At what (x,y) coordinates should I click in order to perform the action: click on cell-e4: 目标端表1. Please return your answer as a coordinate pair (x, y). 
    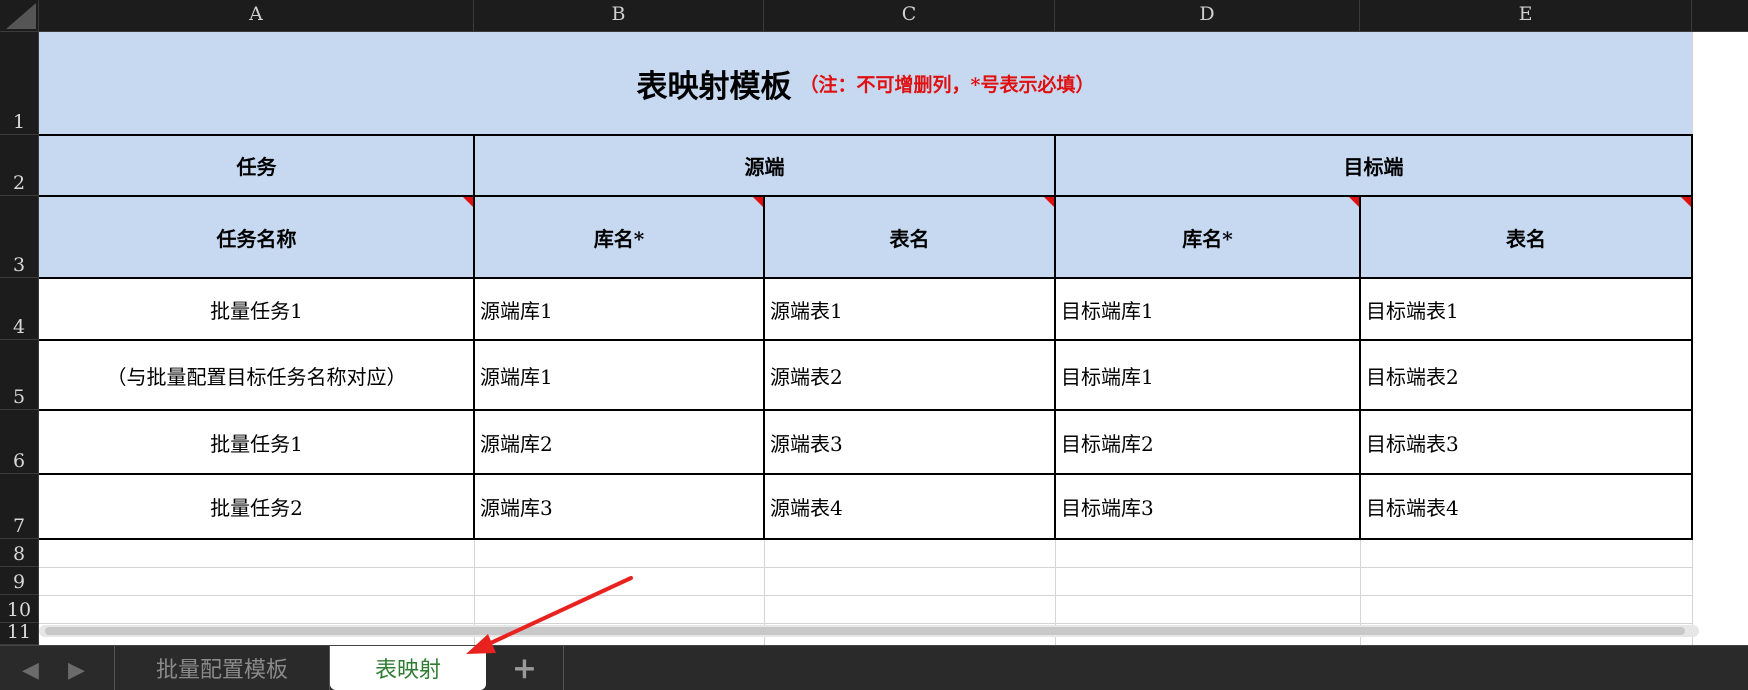
    Looking at the image, I should click on (1526, 309).